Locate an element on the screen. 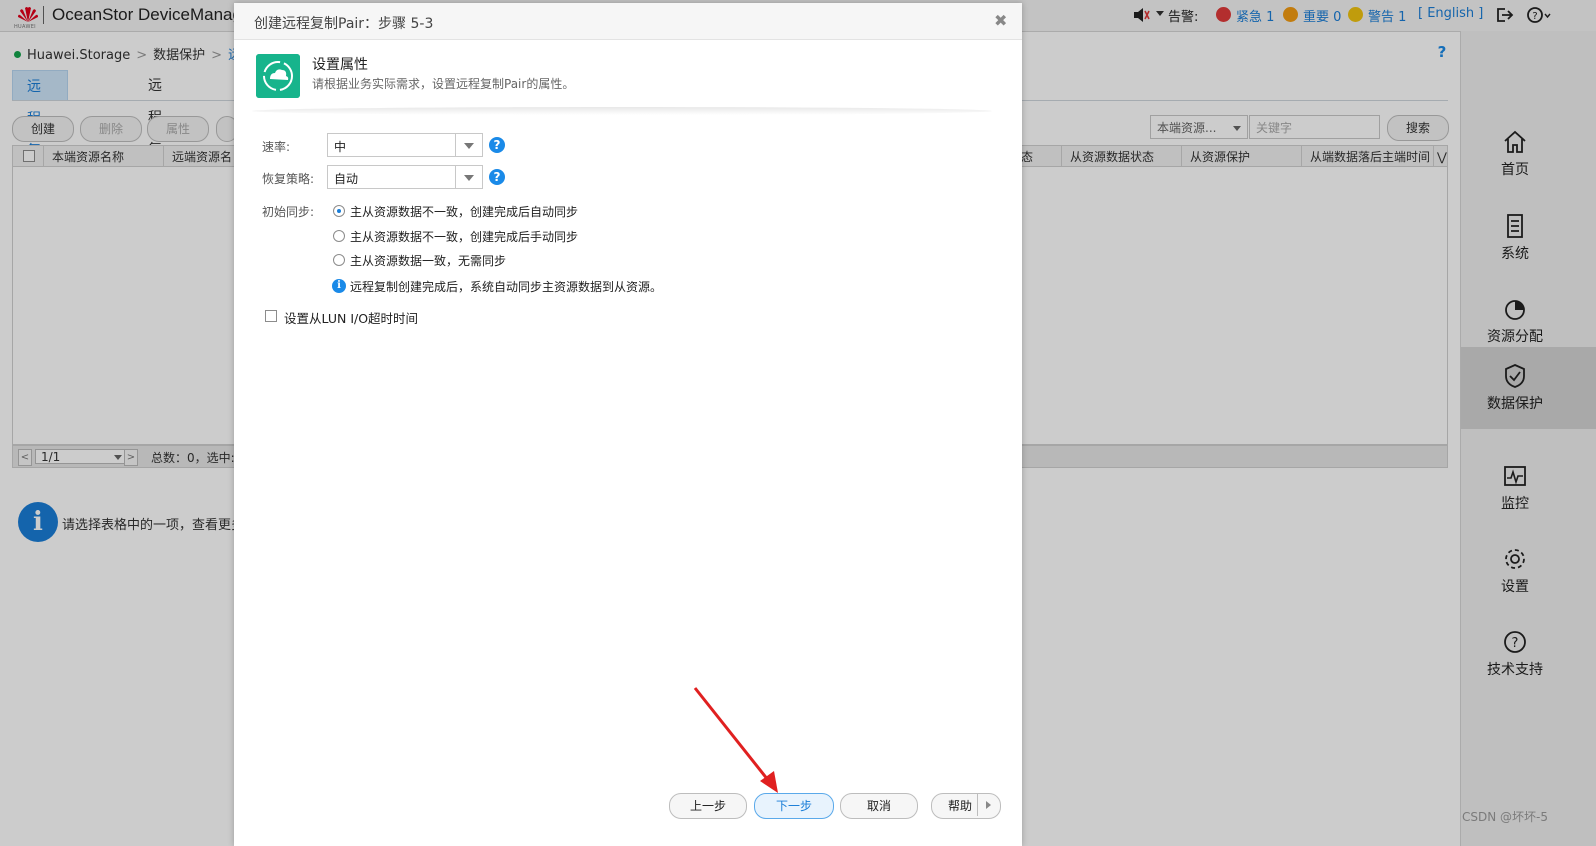 The height and width of the screenshot is (846, 1596). step-title: 设置属性 is located at coordinates (340, 65).